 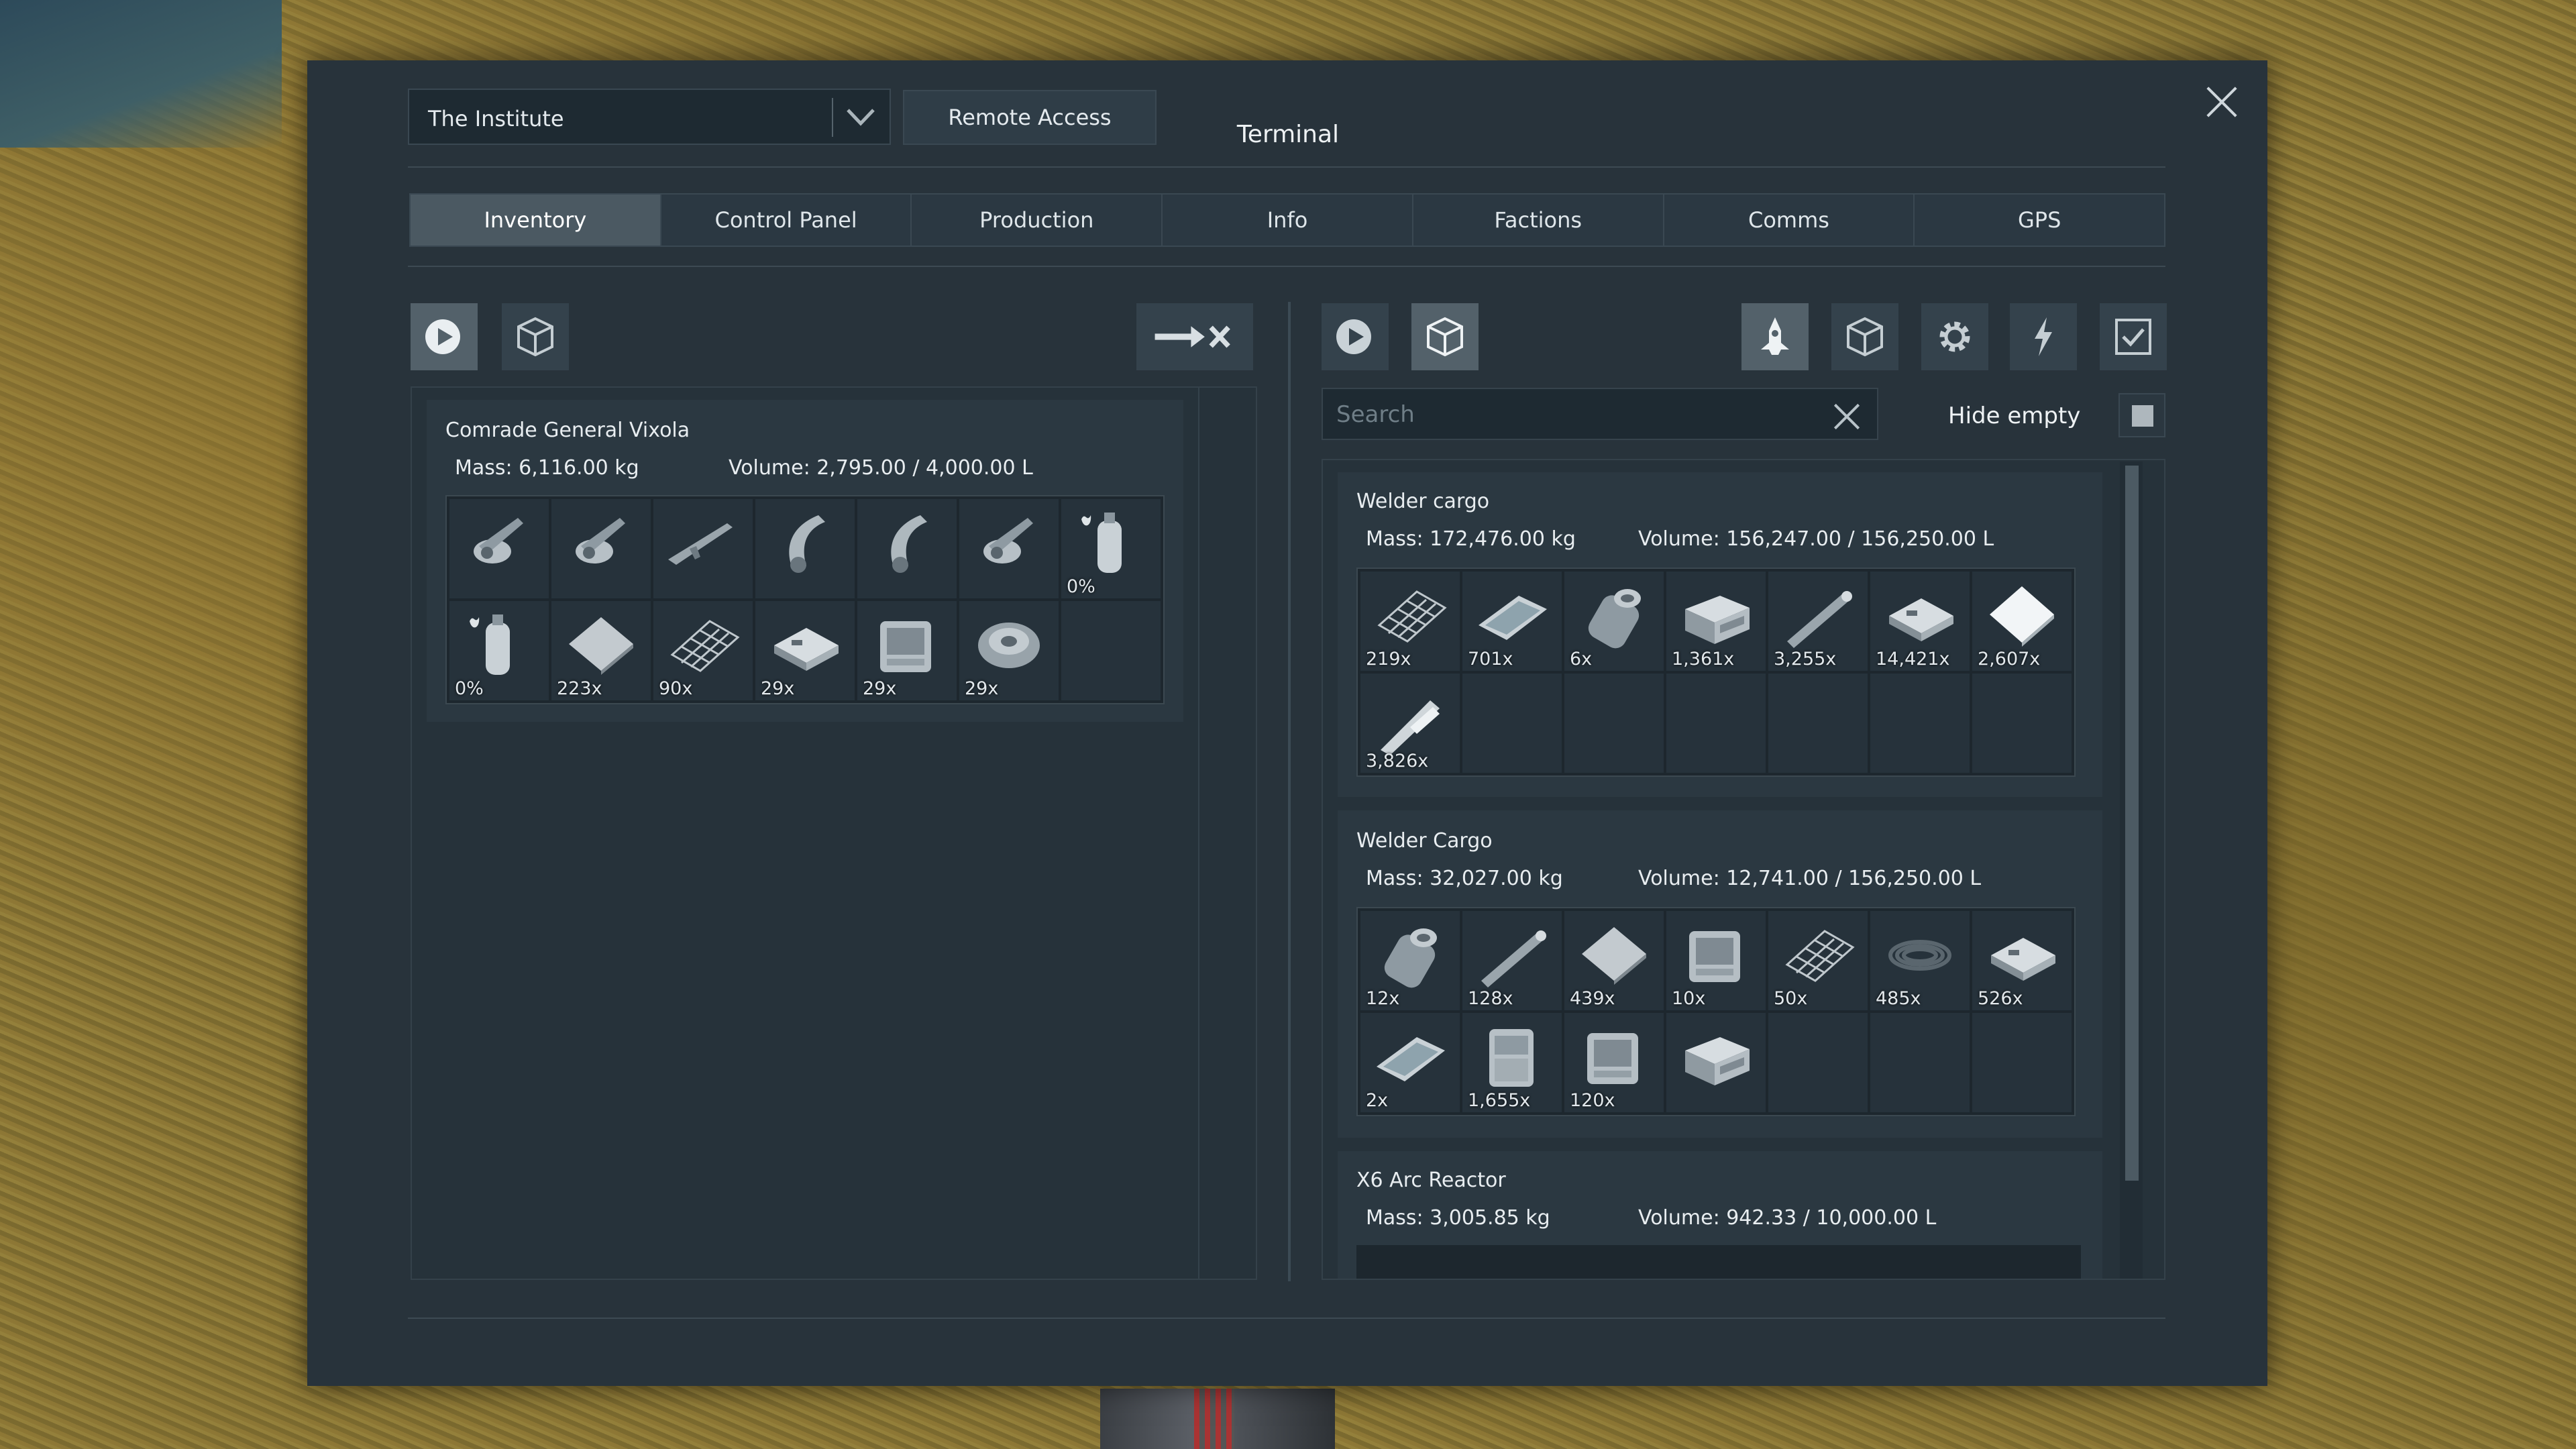 I want to click on remote-access-button: Remote Access, so click(x=1030, y=117).